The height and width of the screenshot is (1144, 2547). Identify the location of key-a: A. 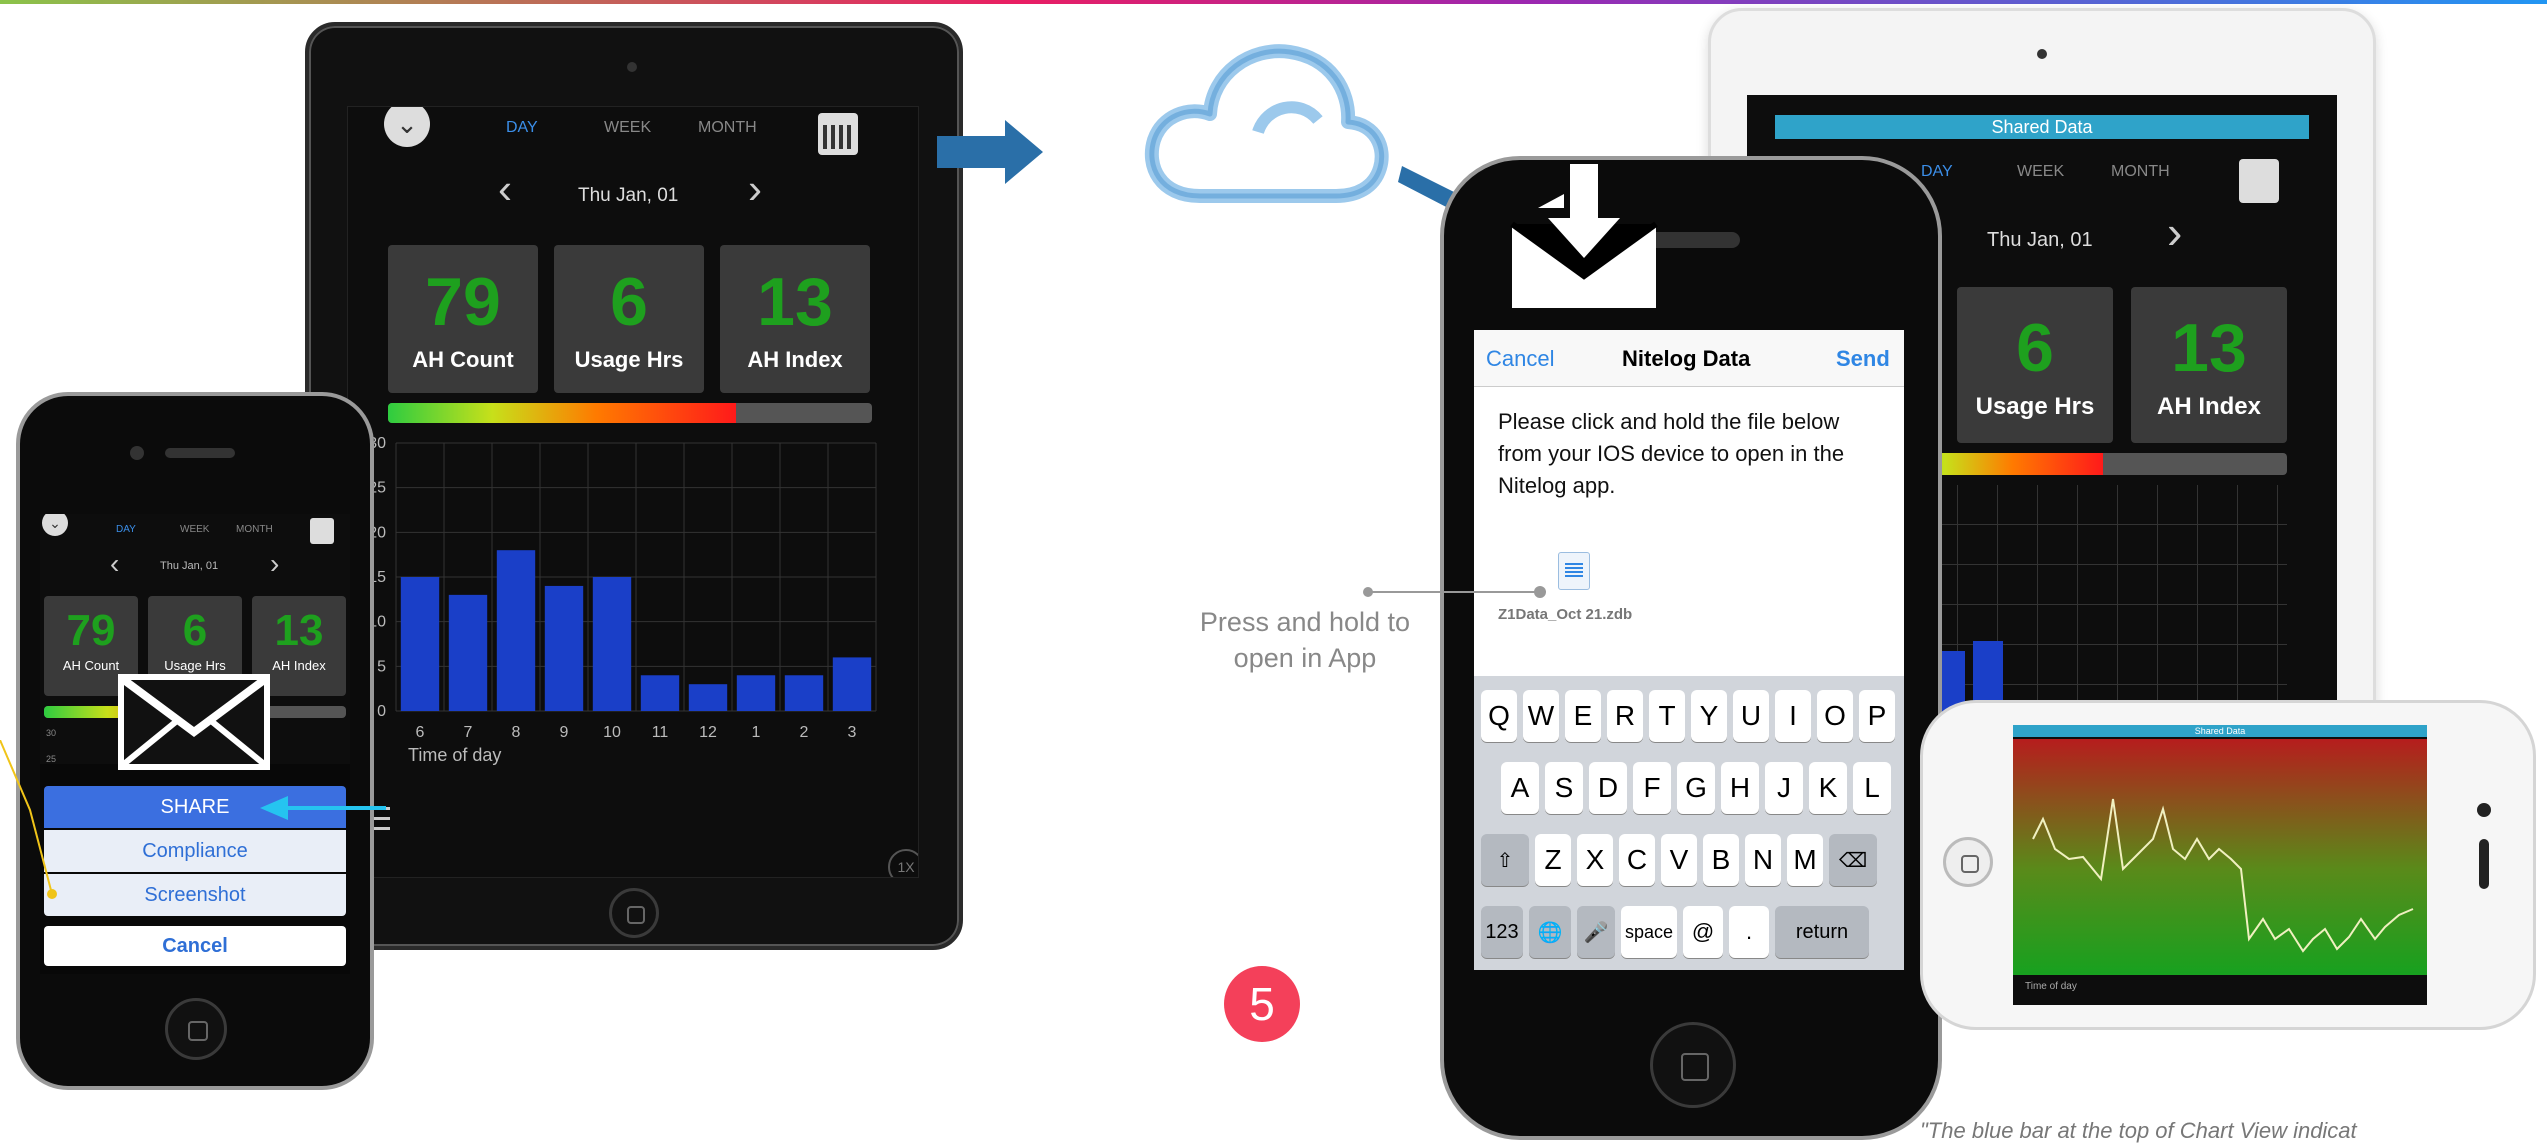
(1520, 788).